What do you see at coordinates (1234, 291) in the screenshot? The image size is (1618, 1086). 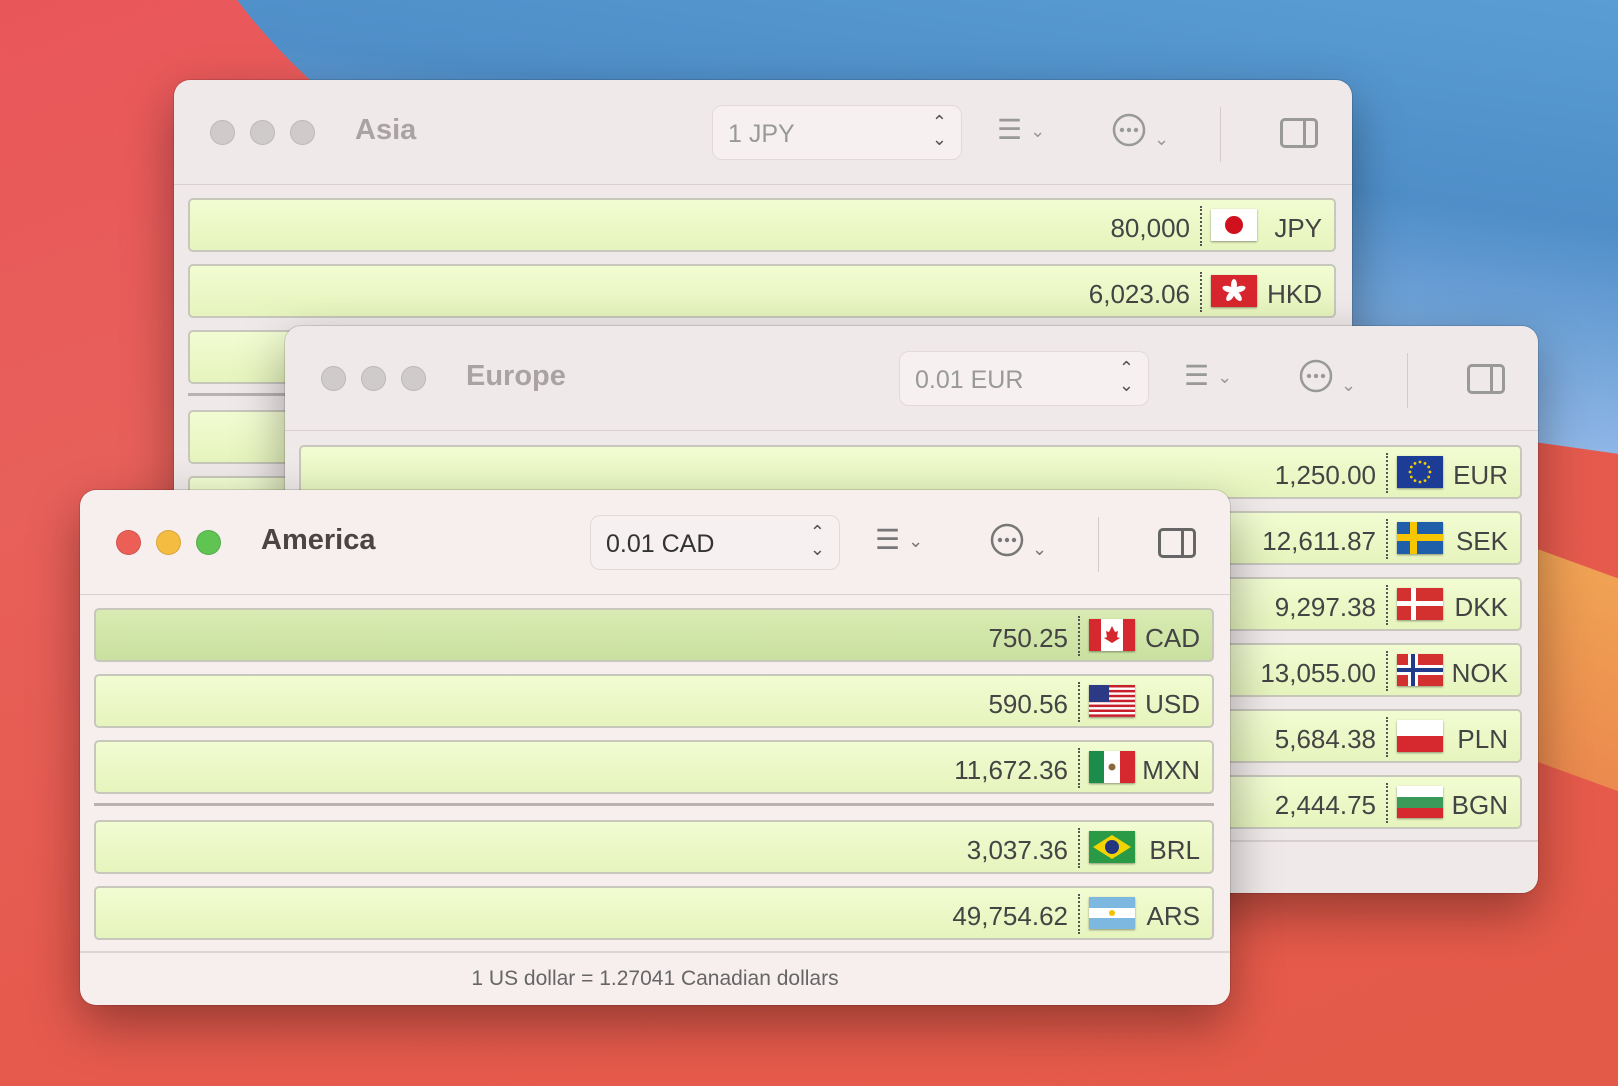 I see `flag-hk-icon` at bounding box center [1234, 291].